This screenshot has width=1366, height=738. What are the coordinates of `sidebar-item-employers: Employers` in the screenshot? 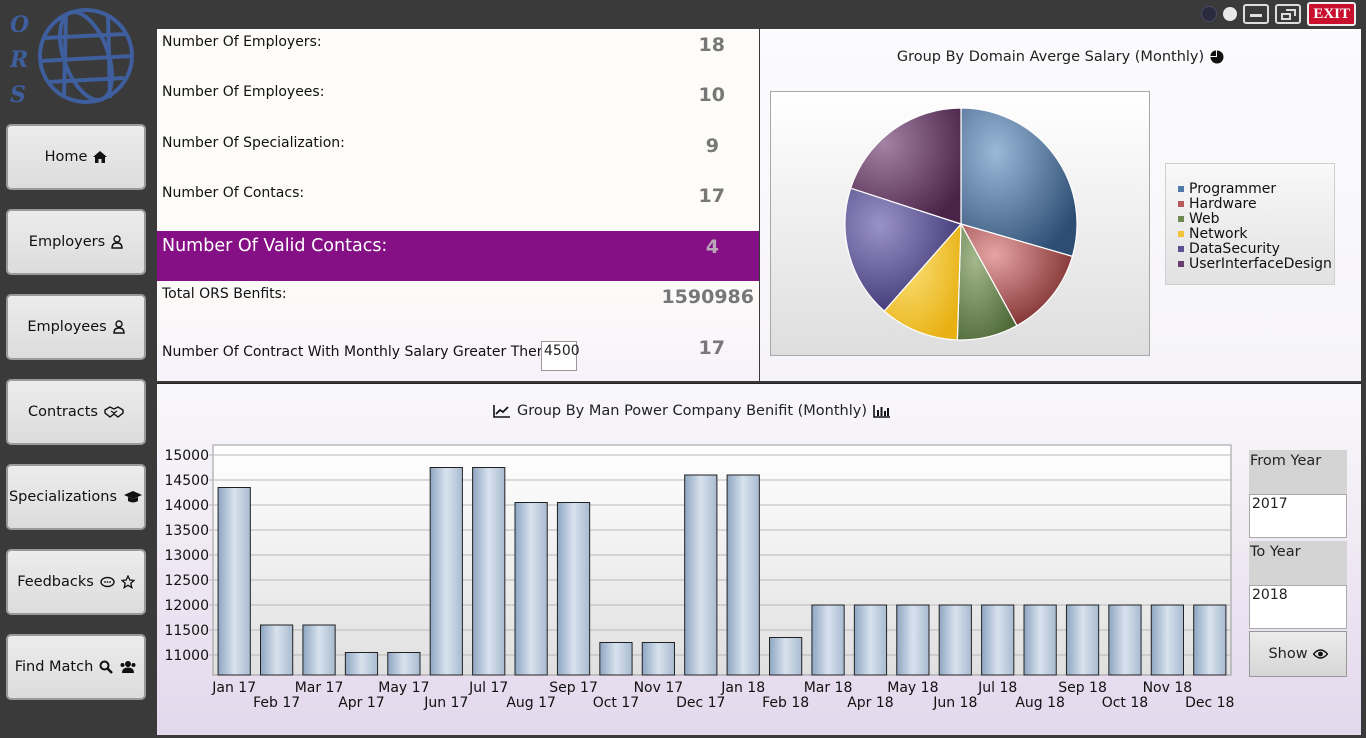 It's located at (76, 242).